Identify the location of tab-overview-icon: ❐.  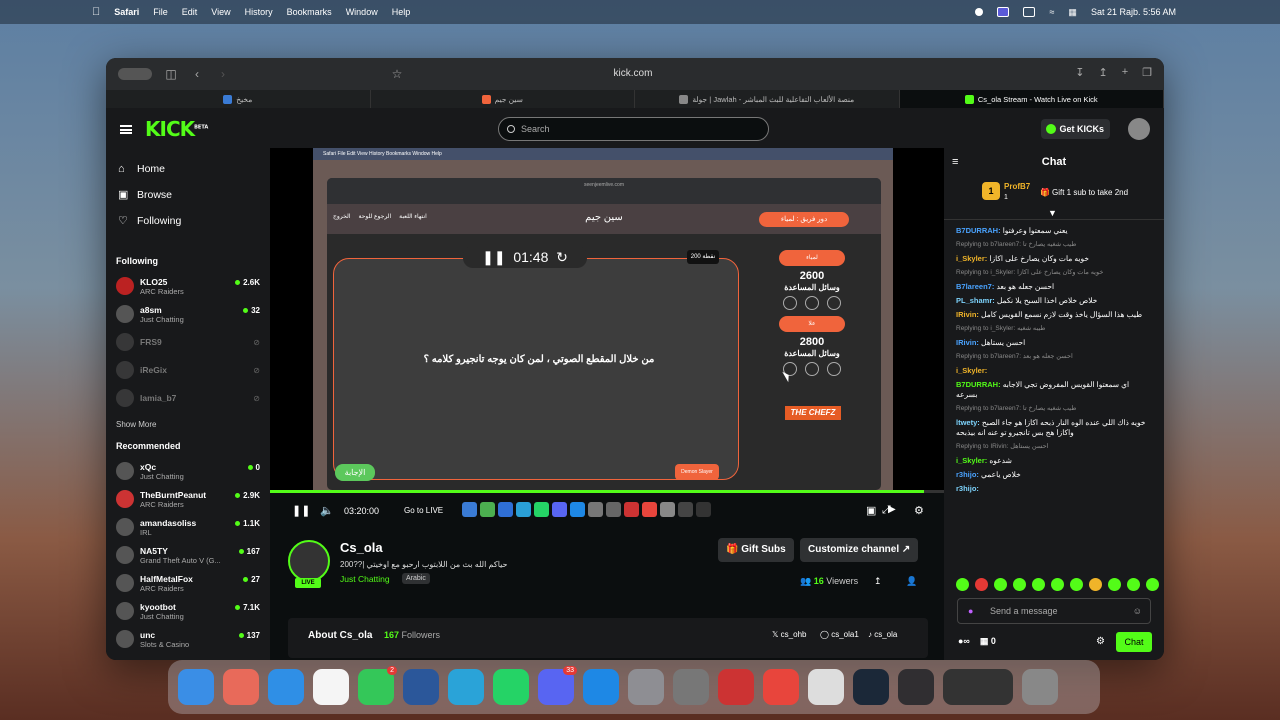
(1147, 72).